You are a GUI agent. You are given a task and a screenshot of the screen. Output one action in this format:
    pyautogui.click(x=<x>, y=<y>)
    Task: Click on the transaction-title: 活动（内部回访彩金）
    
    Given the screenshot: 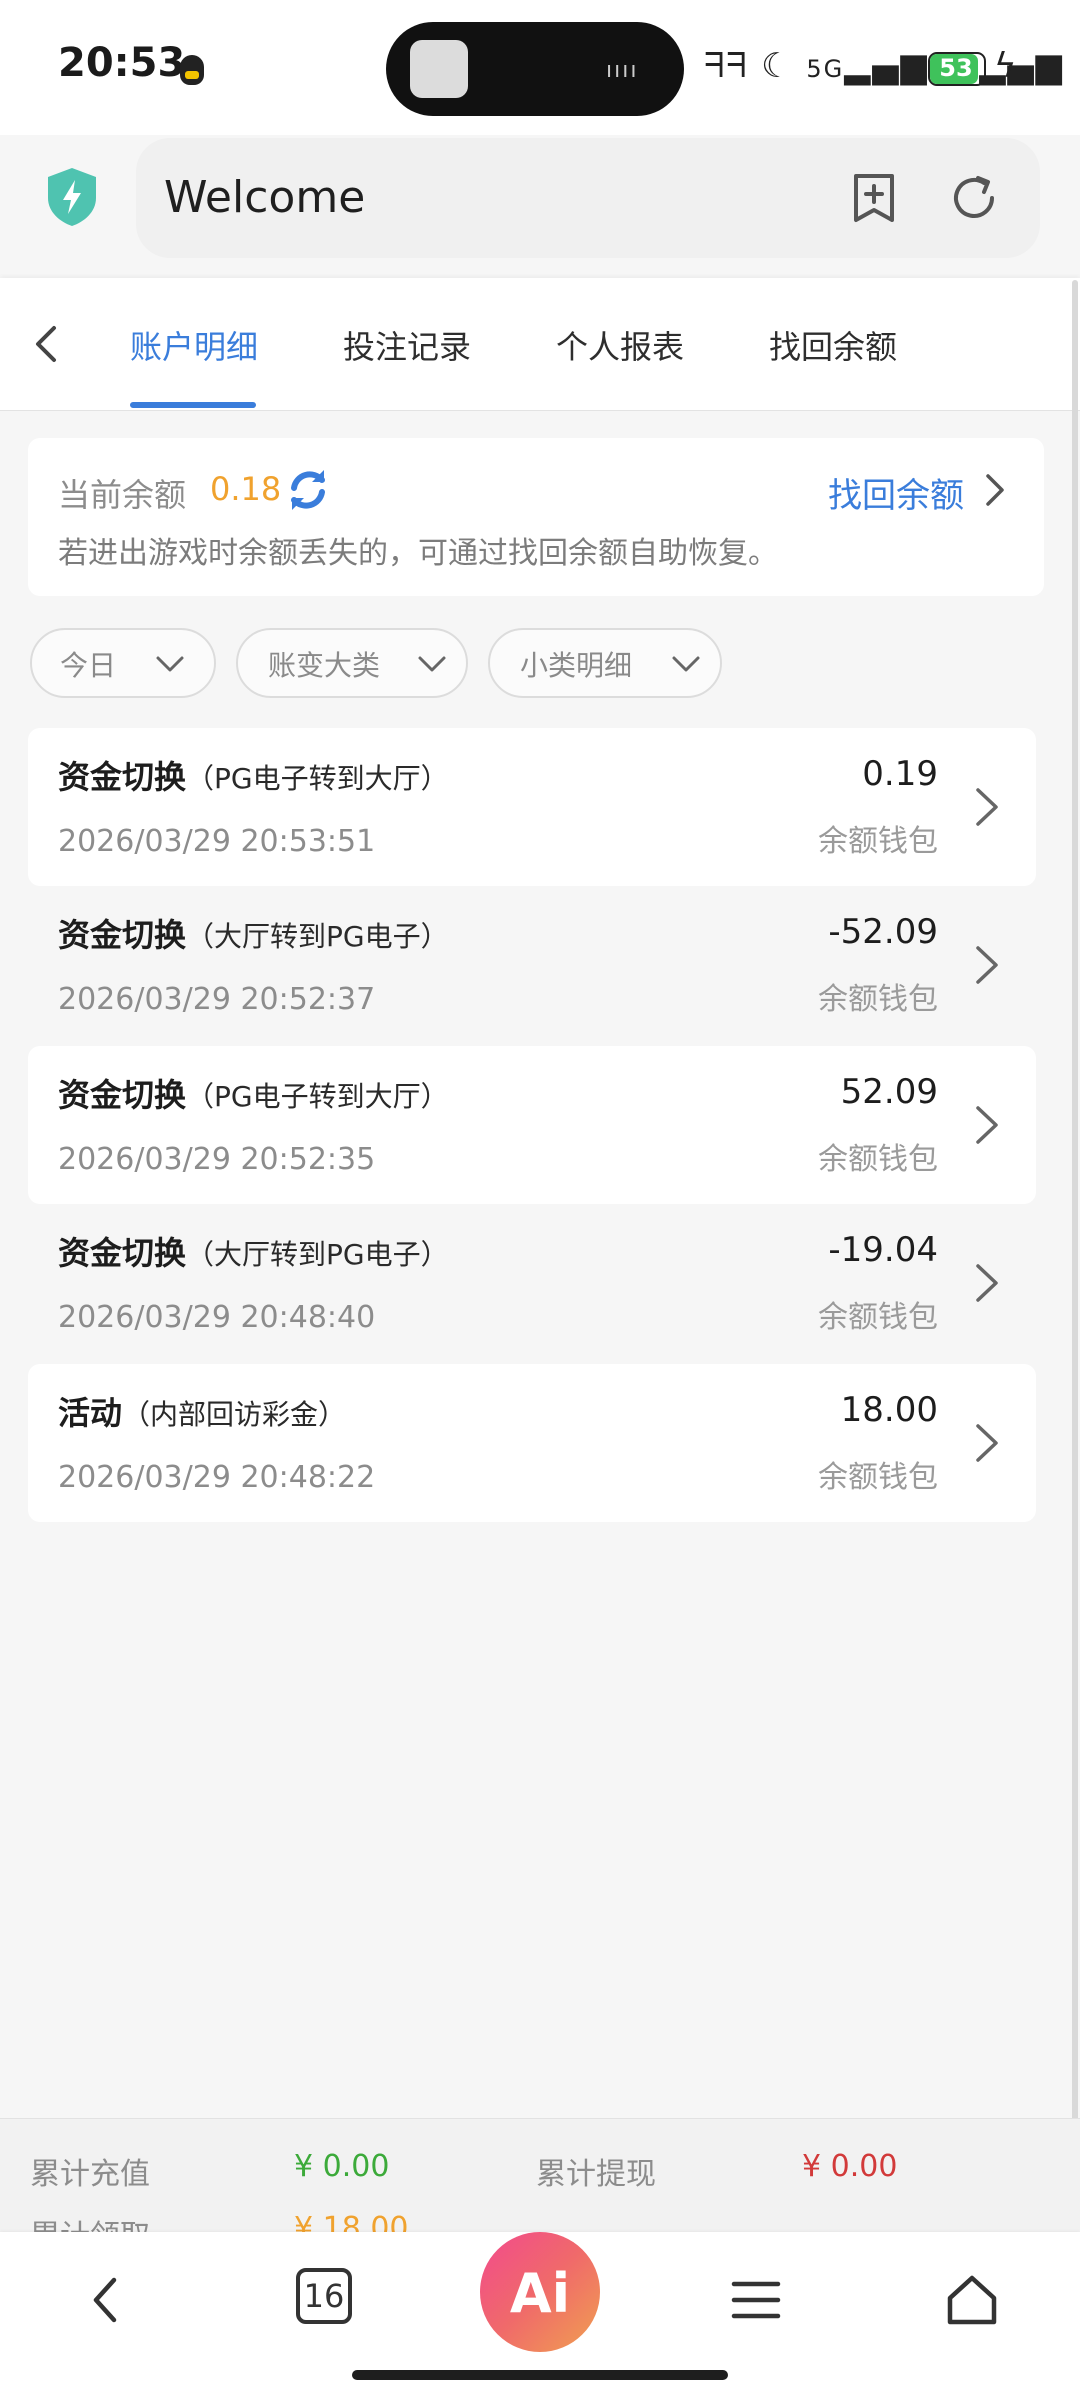 What is the action you would take?
    pyautogui.click(x=202, y=1413)
    